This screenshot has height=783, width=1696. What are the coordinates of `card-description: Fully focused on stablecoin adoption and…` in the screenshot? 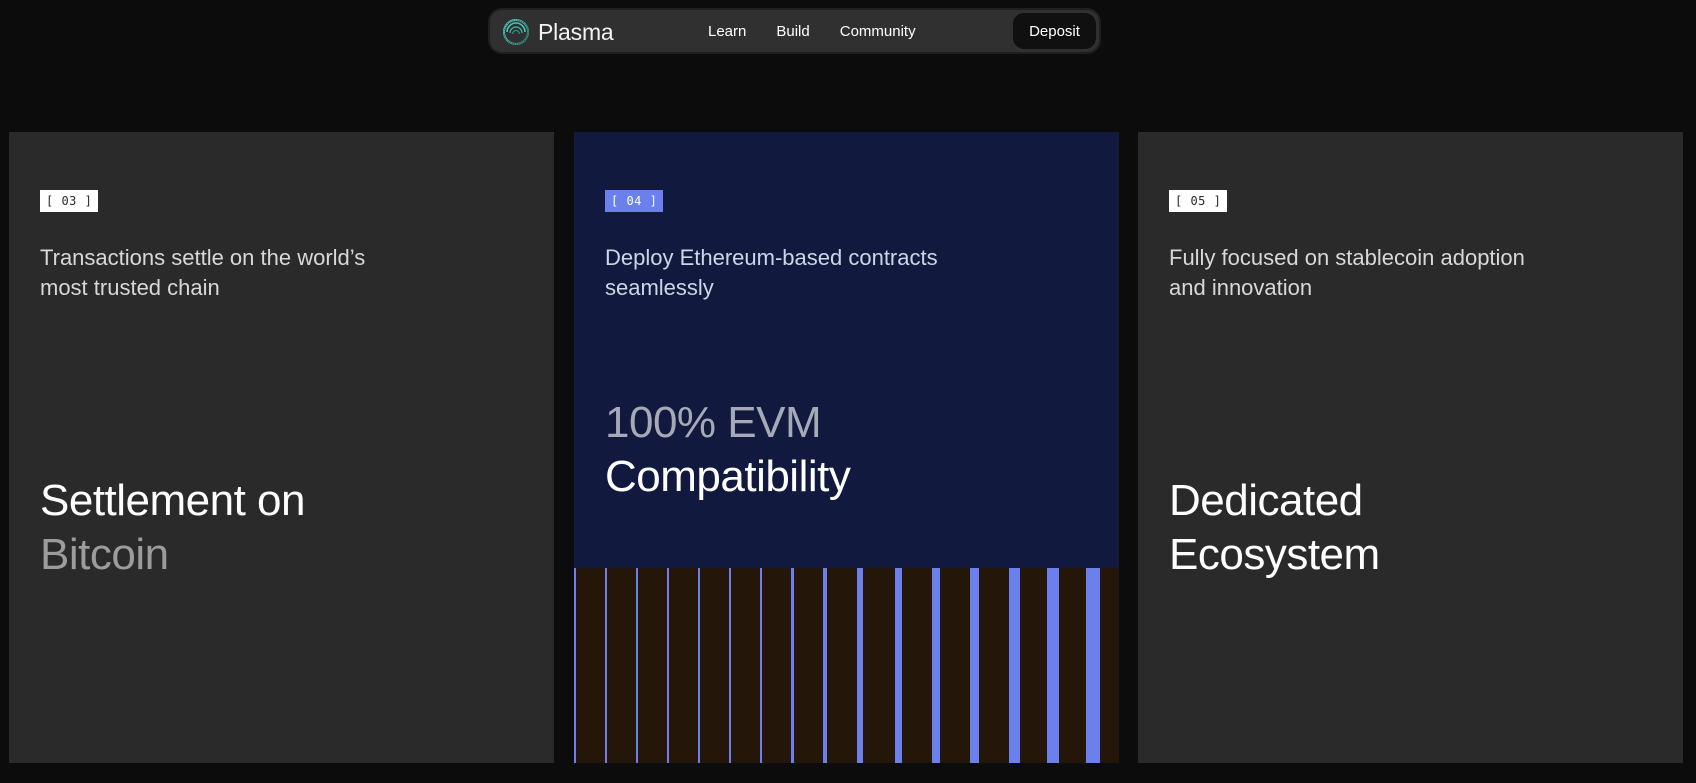 It's located at (1347, 272).